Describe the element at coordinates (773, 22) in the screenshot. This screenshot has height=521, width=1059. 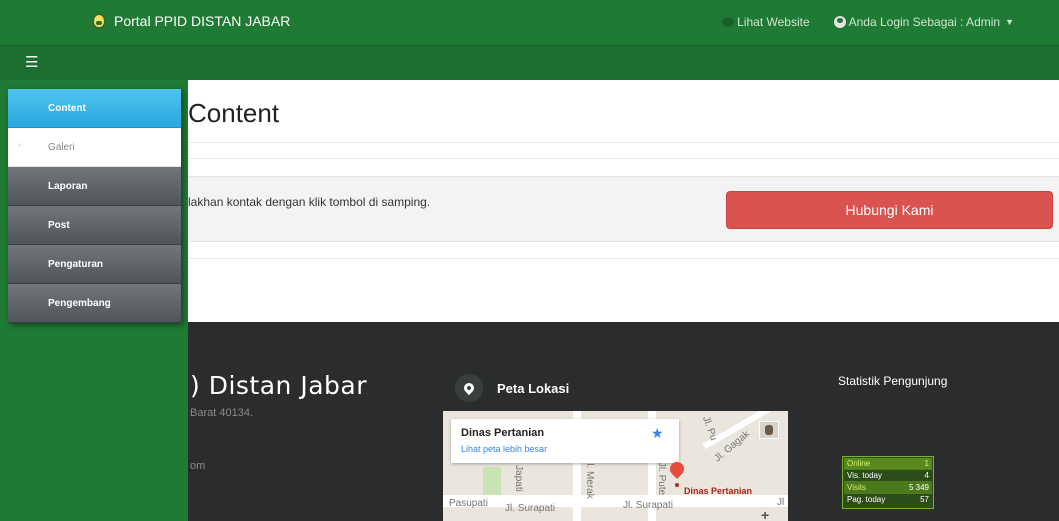
I see `view-website-label: Lihat Website` at that location.